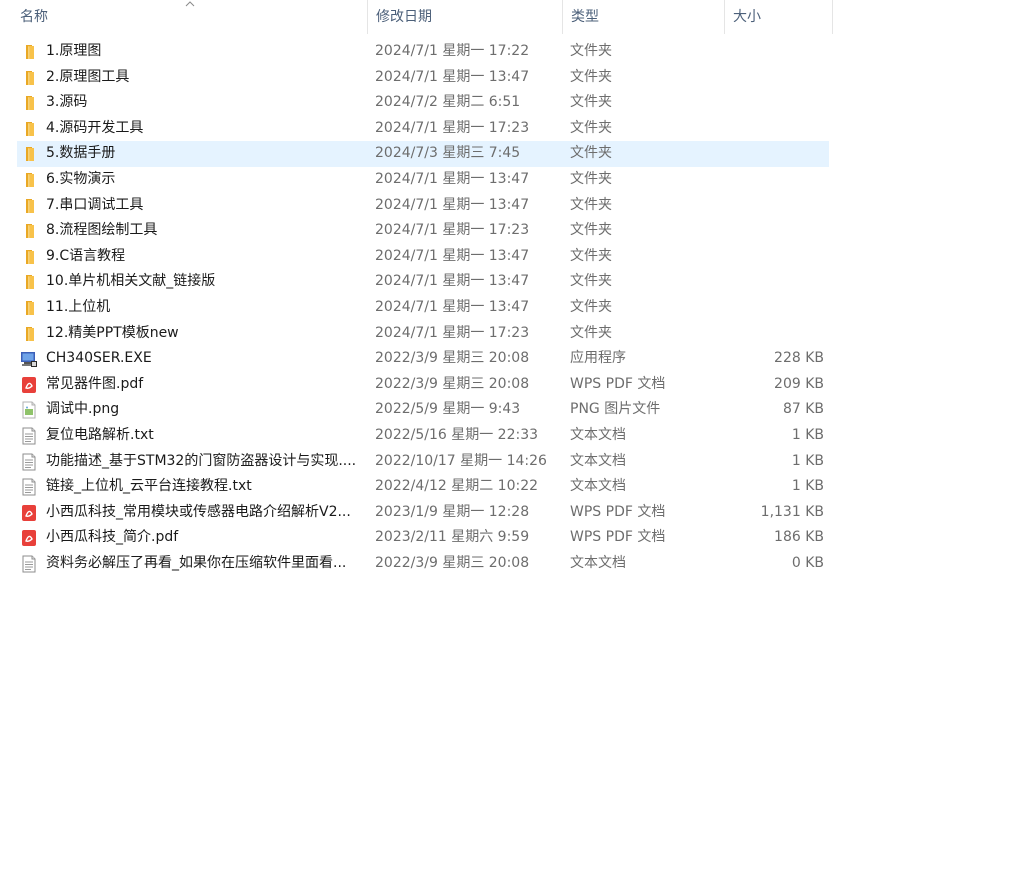  What do you see at coordinates (74, 51) in the screenshot?
I see `file-name: 1.原理图` at bounding box center [74, 51].